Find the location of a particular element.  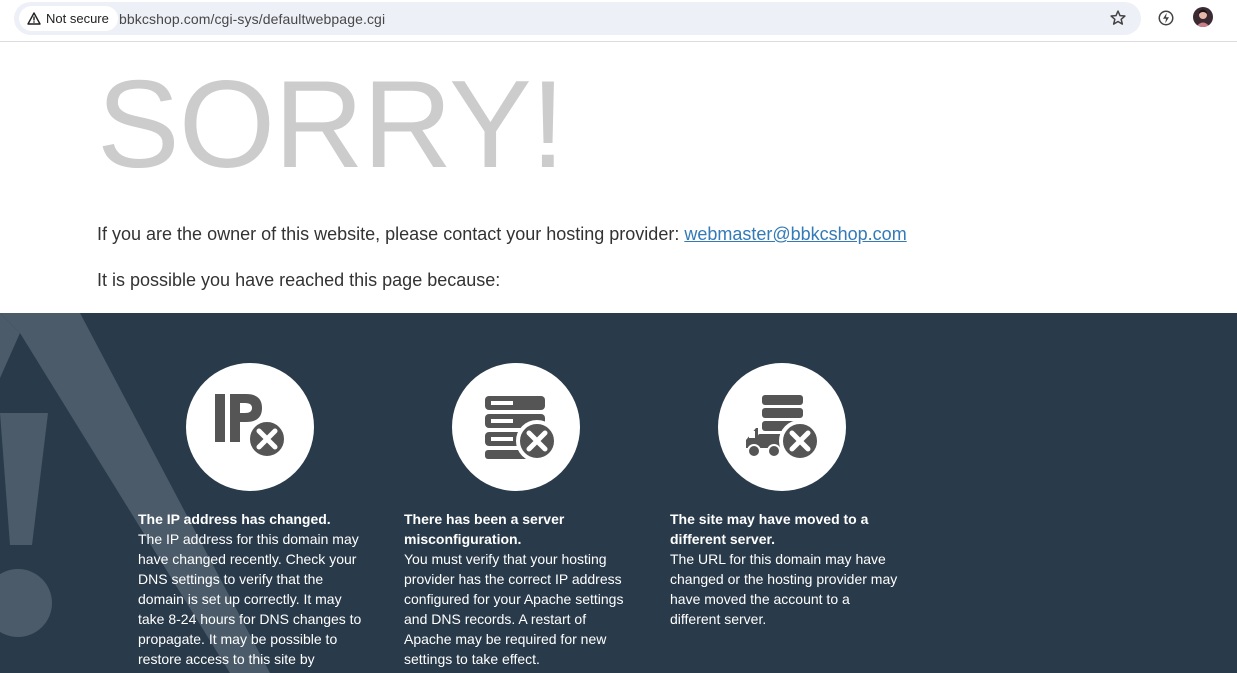

warning-icon is located at coordinates (34, 18).